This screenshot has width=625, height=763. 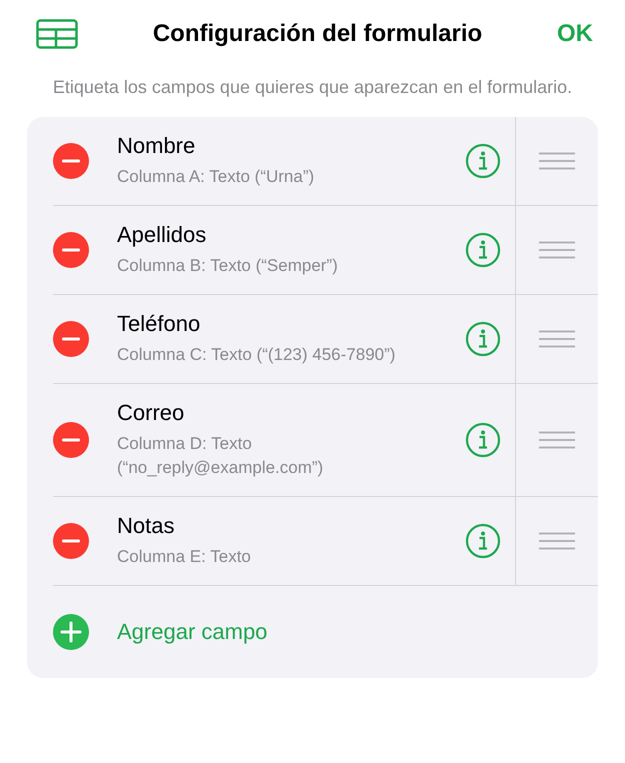 I want to click on field-name: Notas, so click(x=146, y=526).